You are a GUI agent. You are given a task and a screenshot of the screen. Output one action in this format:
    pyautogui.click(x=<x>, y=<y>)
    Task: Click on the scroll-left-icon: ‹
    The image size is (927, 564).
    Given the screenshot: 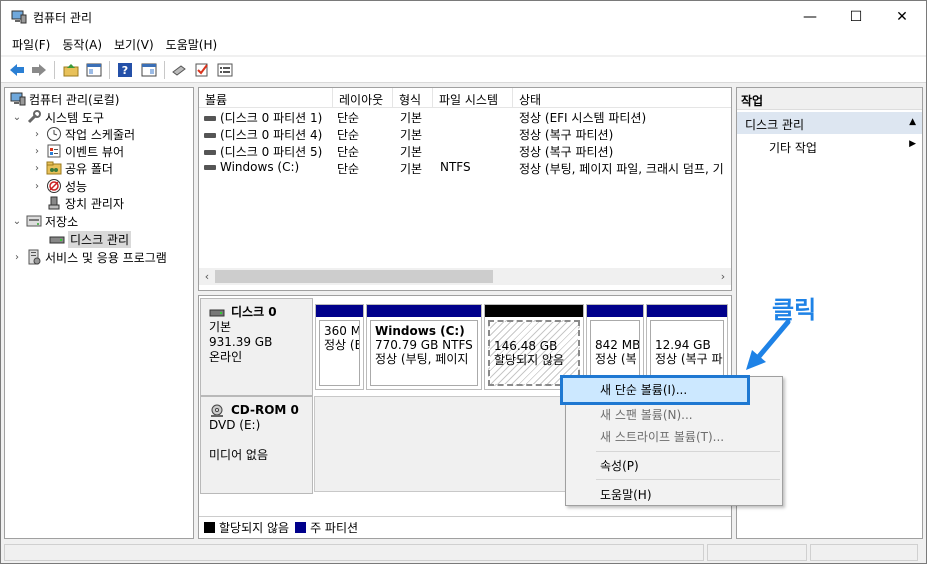 What is the action you would take?
    pyautogui.click(x=207, y=276)
    